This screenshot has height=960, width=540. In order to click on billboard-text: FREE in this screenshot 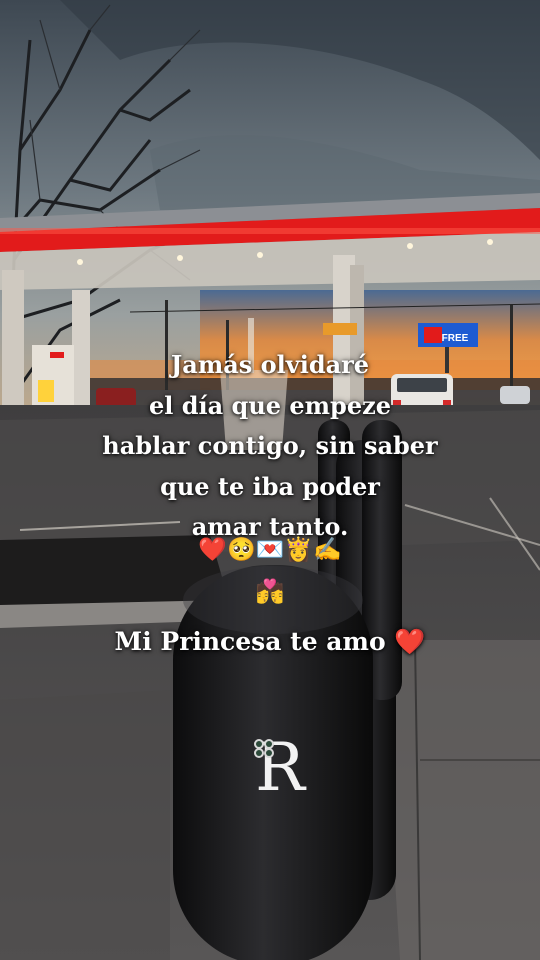, I will do `click(455, 338)`.